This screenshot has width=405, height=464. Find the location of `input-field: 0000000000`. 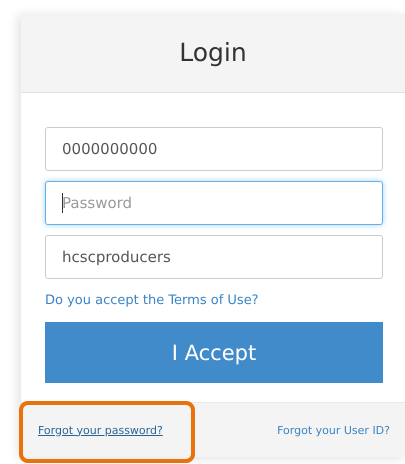

input-field: 0000000000 is located at coordinates (214, 149).